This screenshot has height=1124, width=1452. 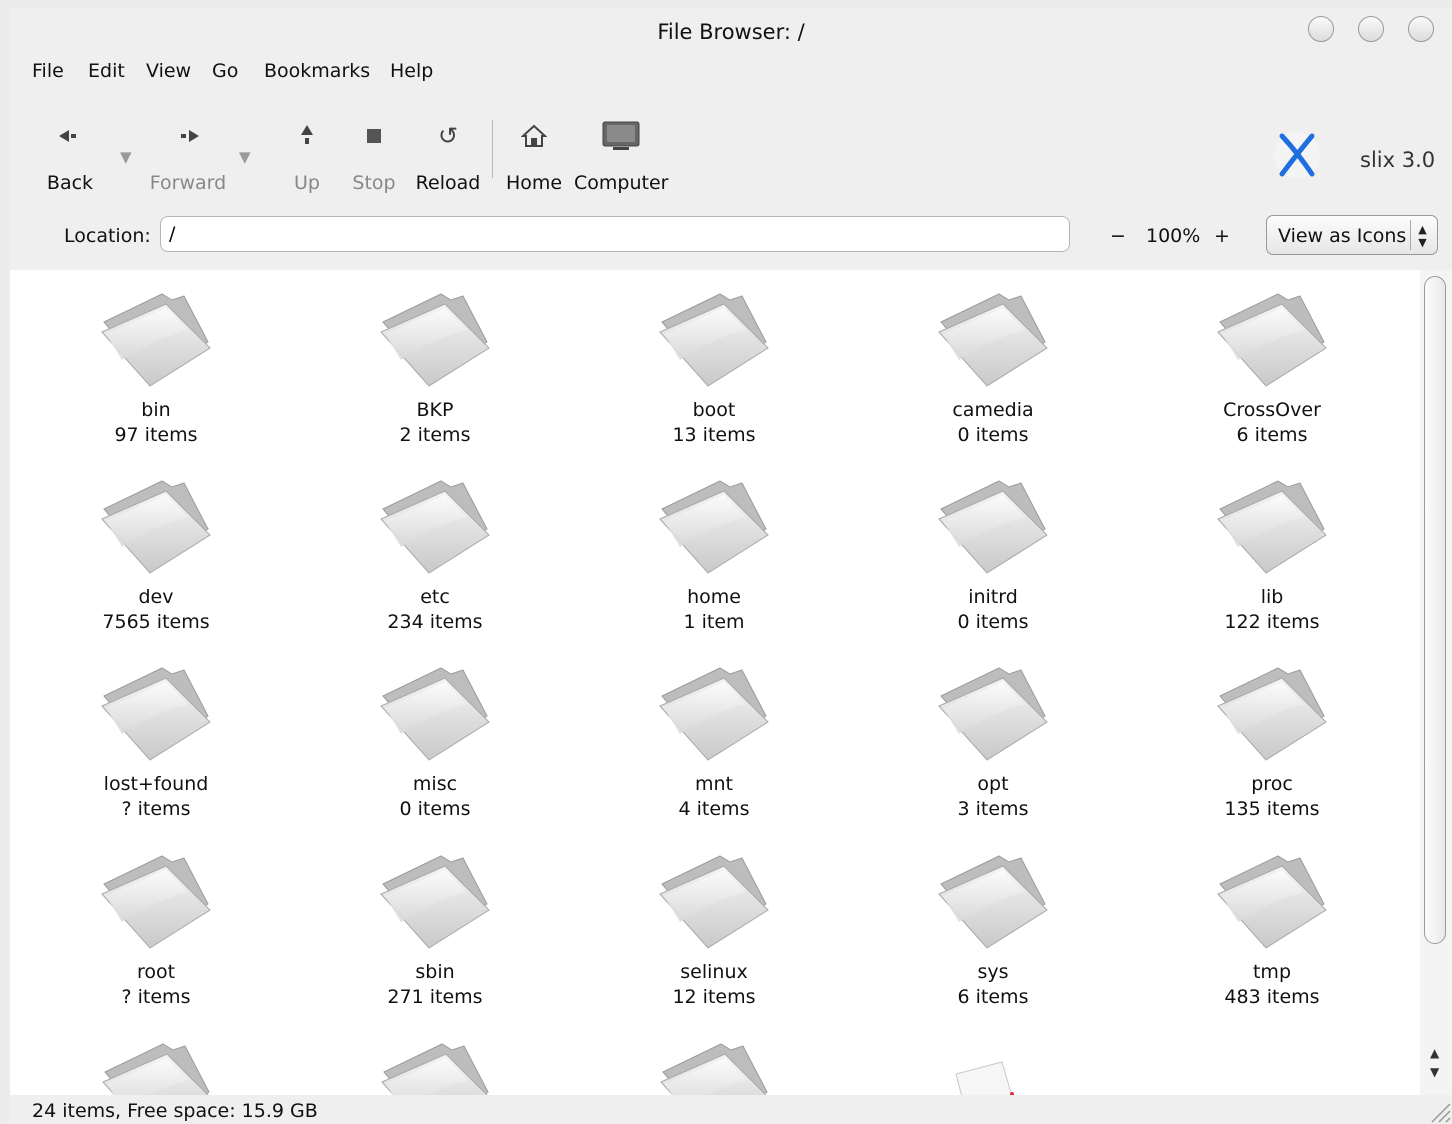 What do you see at coordinates (374, 136) in the screenshot?
I see `stop-icon` at bounding box center [374, 136].